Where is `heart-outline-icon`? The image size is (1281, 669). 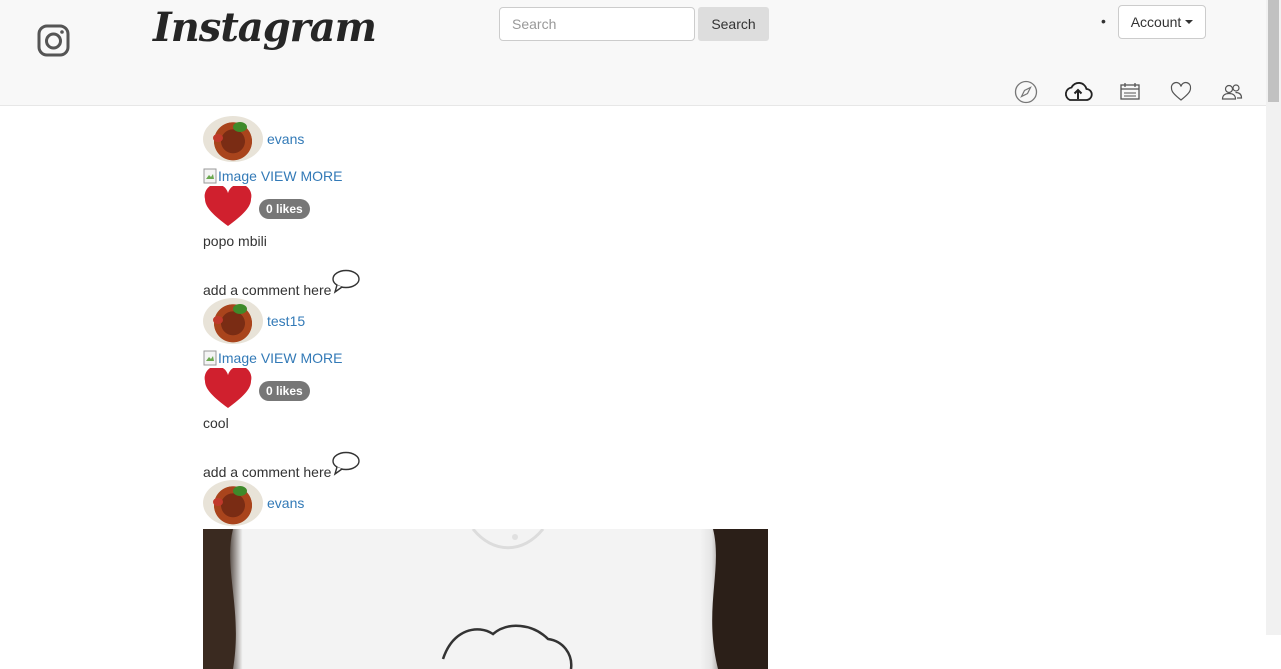 heart-outline-icon is located at coordinates (1181, 92).